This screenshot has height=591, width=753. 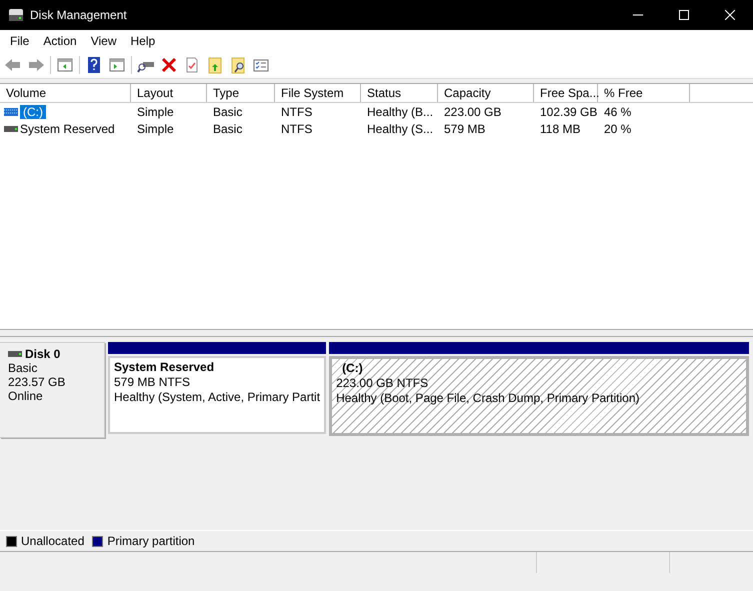 What do you see at coordinates (318, 93) in the screenshot?
I see `column-header: File System` at bounding box center [318, 93].